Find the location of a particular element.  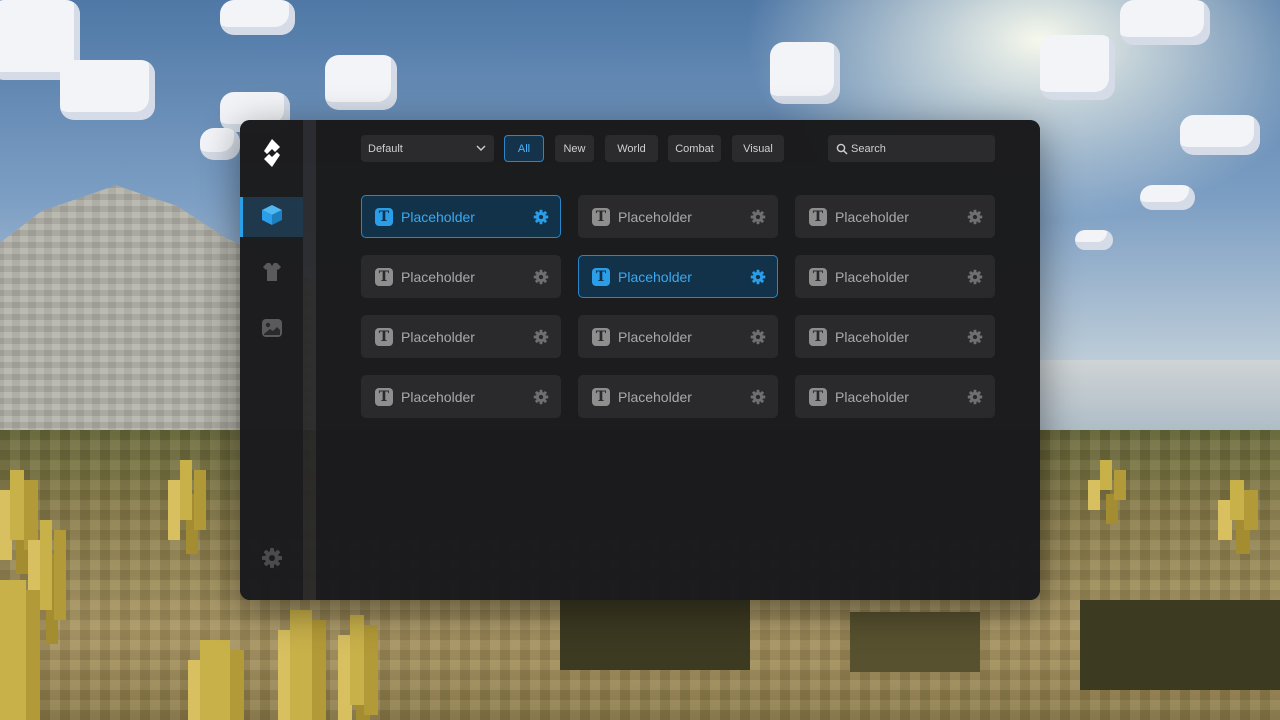

sidebar-item-cosmetics is located at coordinates (271, 274).